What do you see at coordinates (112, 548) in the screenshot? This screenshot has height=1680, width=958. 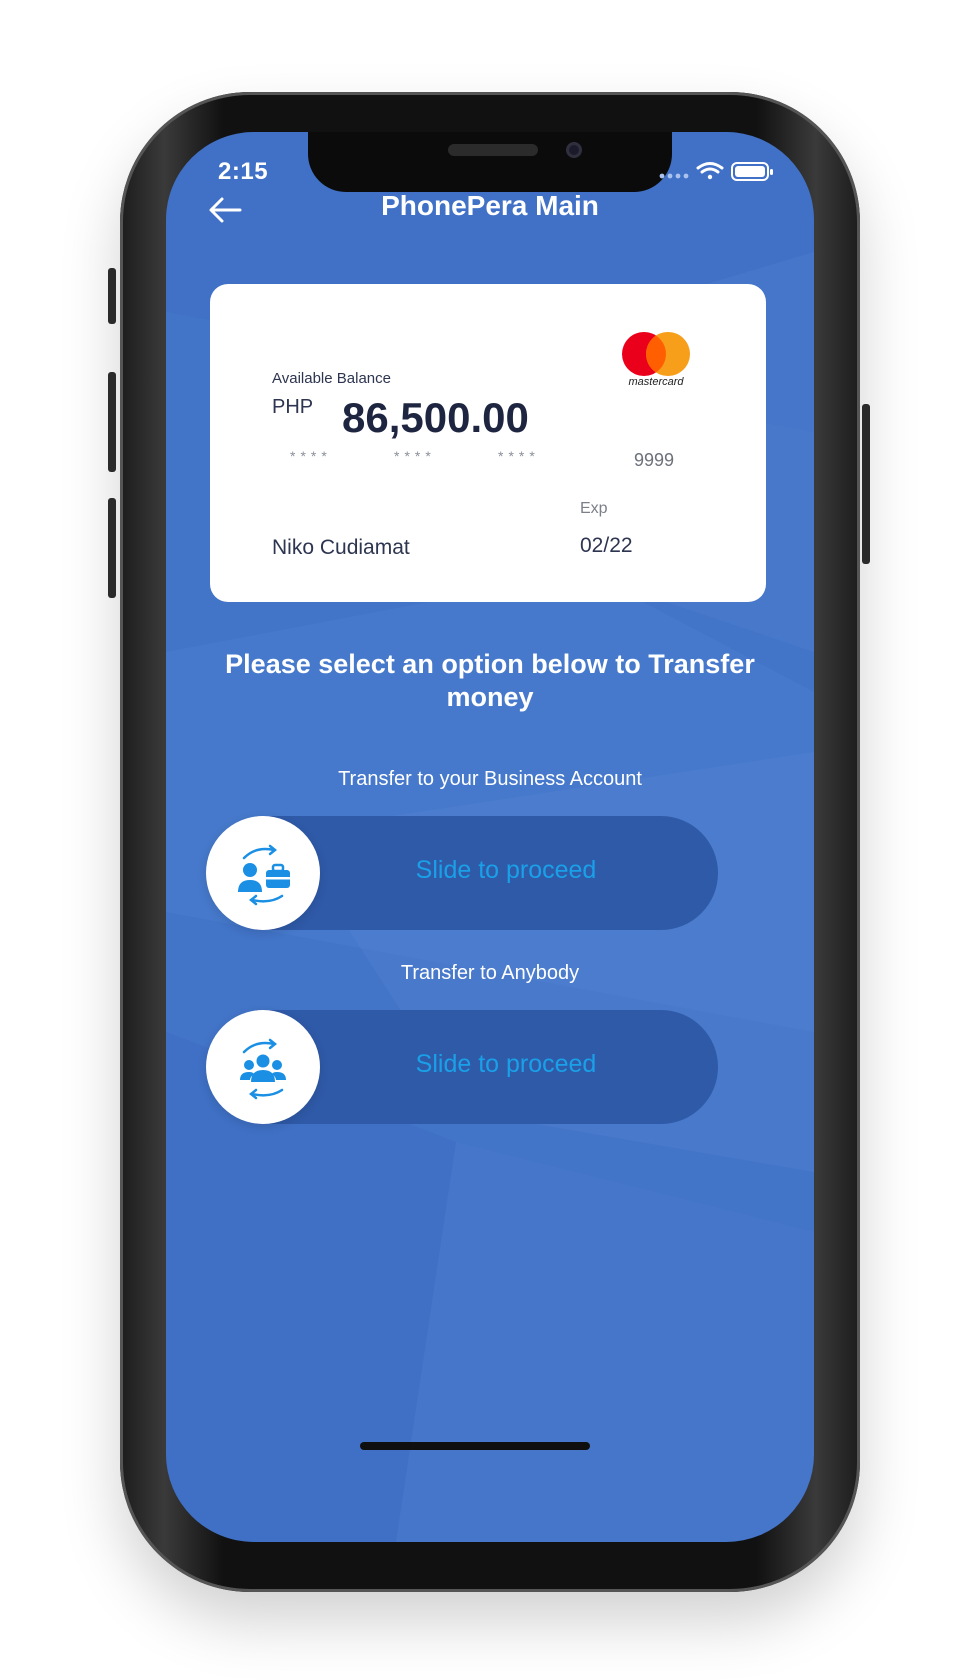 I see `volume-down-button` at bounding box center [112, 548].